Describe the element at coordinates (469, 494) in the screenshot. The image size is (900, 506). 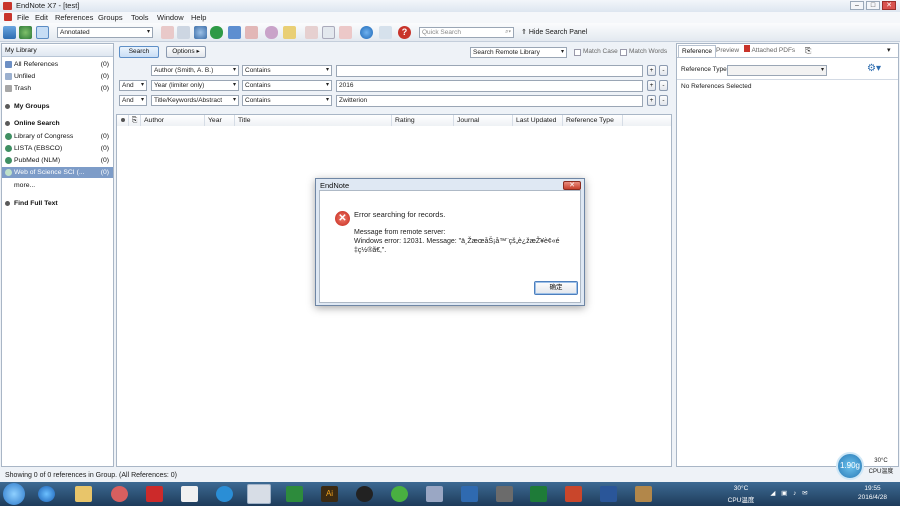
I see `tool-icon` at that location.